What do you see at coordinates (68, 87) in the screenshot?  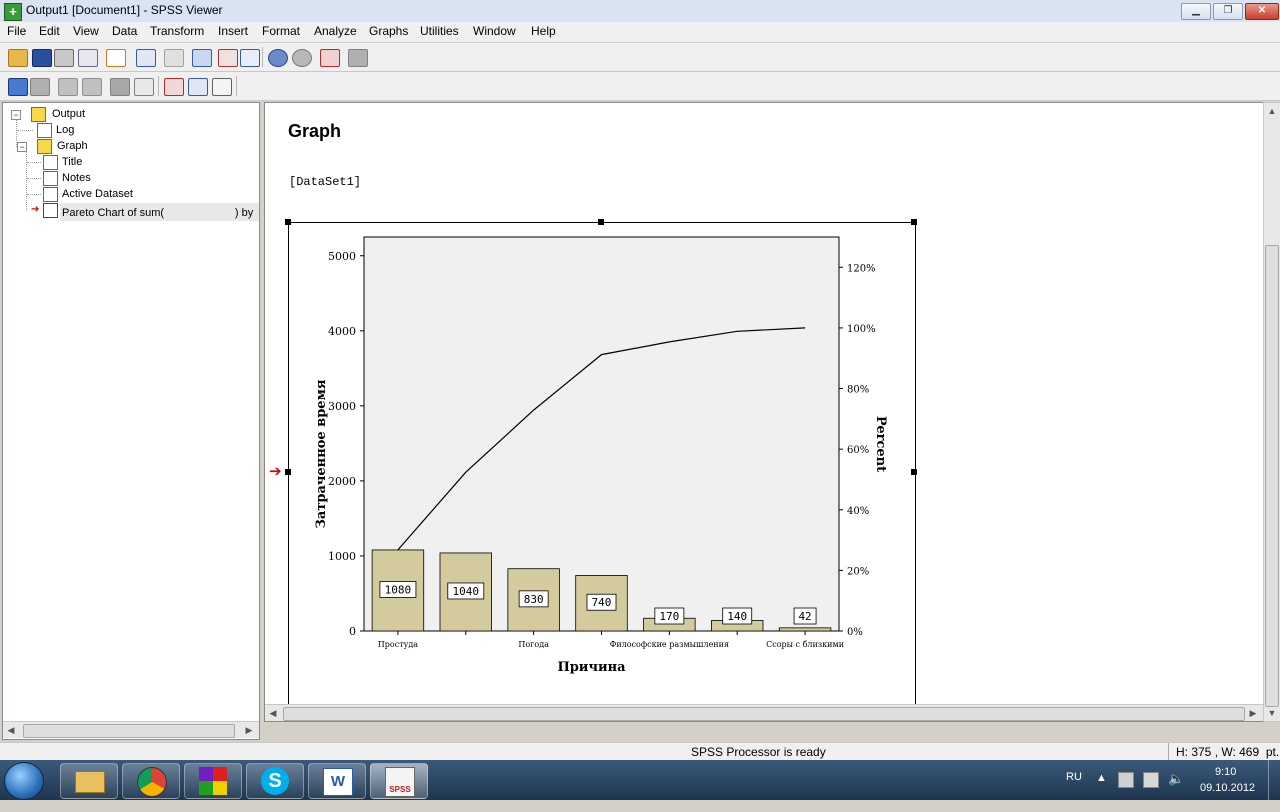 I see `expand-icon` at bounding box center [68, 87].